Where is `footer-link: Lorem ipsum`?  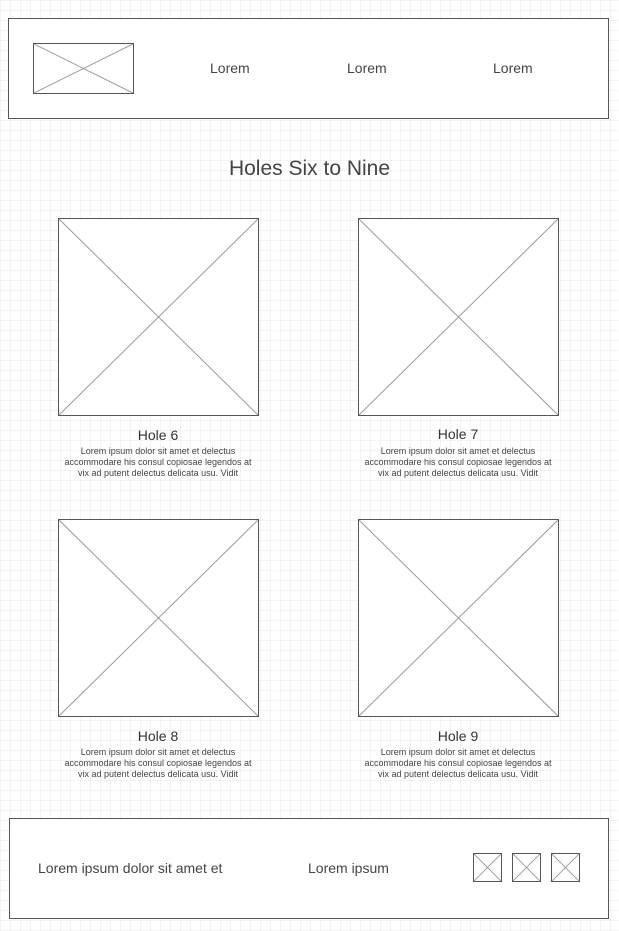 footer-link: Lorem ipsum is located at coordinates (348, 868).